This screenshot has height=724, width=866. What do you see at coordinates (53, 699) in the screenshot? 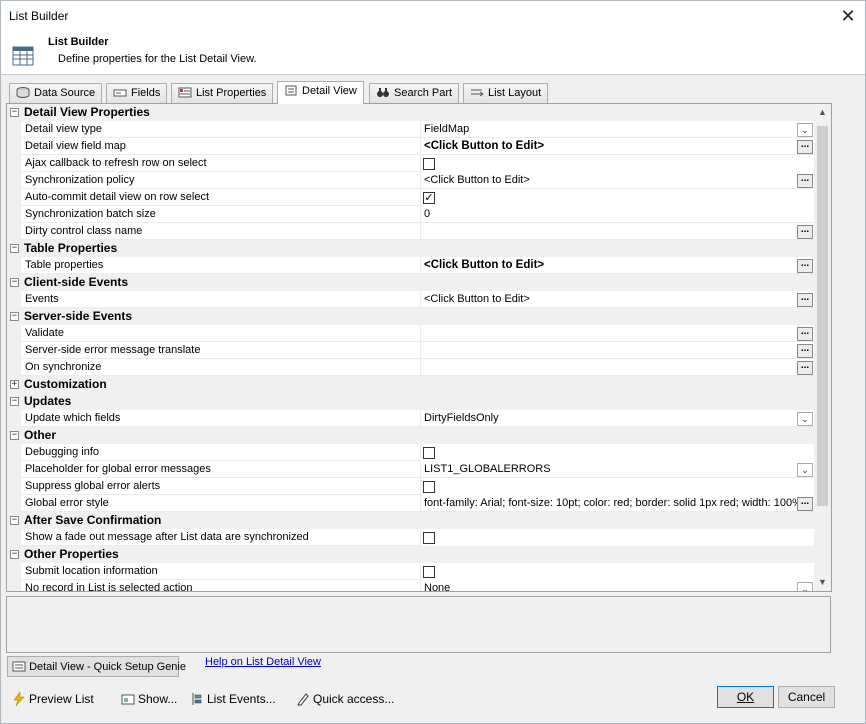
I see `preview-list-button: Preview List` at bounding box center [53, 699].